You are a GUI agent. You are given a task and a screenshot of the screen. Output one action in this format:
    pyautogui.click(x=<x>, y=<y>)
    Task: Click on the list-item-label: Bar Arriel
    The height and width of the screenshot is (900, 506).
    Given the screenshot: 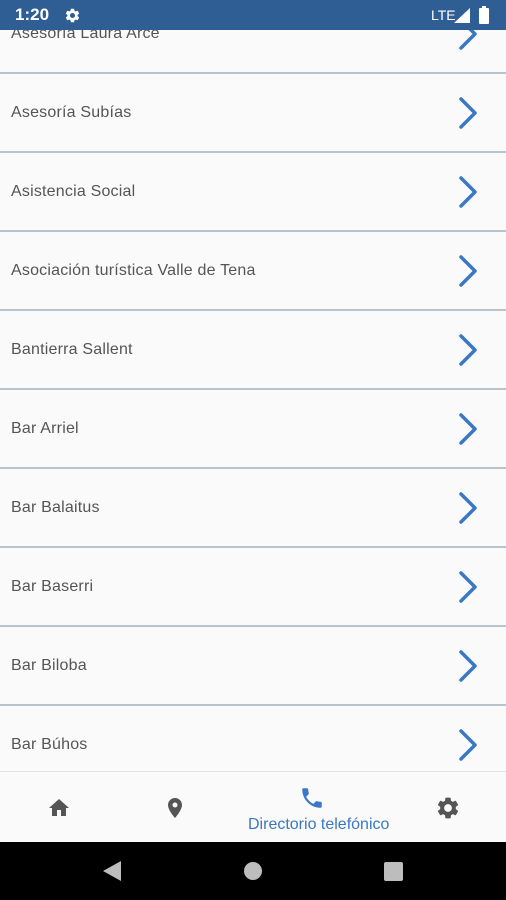 What is the action you would take?
    pyautogui.click(x=45, y=428)
    